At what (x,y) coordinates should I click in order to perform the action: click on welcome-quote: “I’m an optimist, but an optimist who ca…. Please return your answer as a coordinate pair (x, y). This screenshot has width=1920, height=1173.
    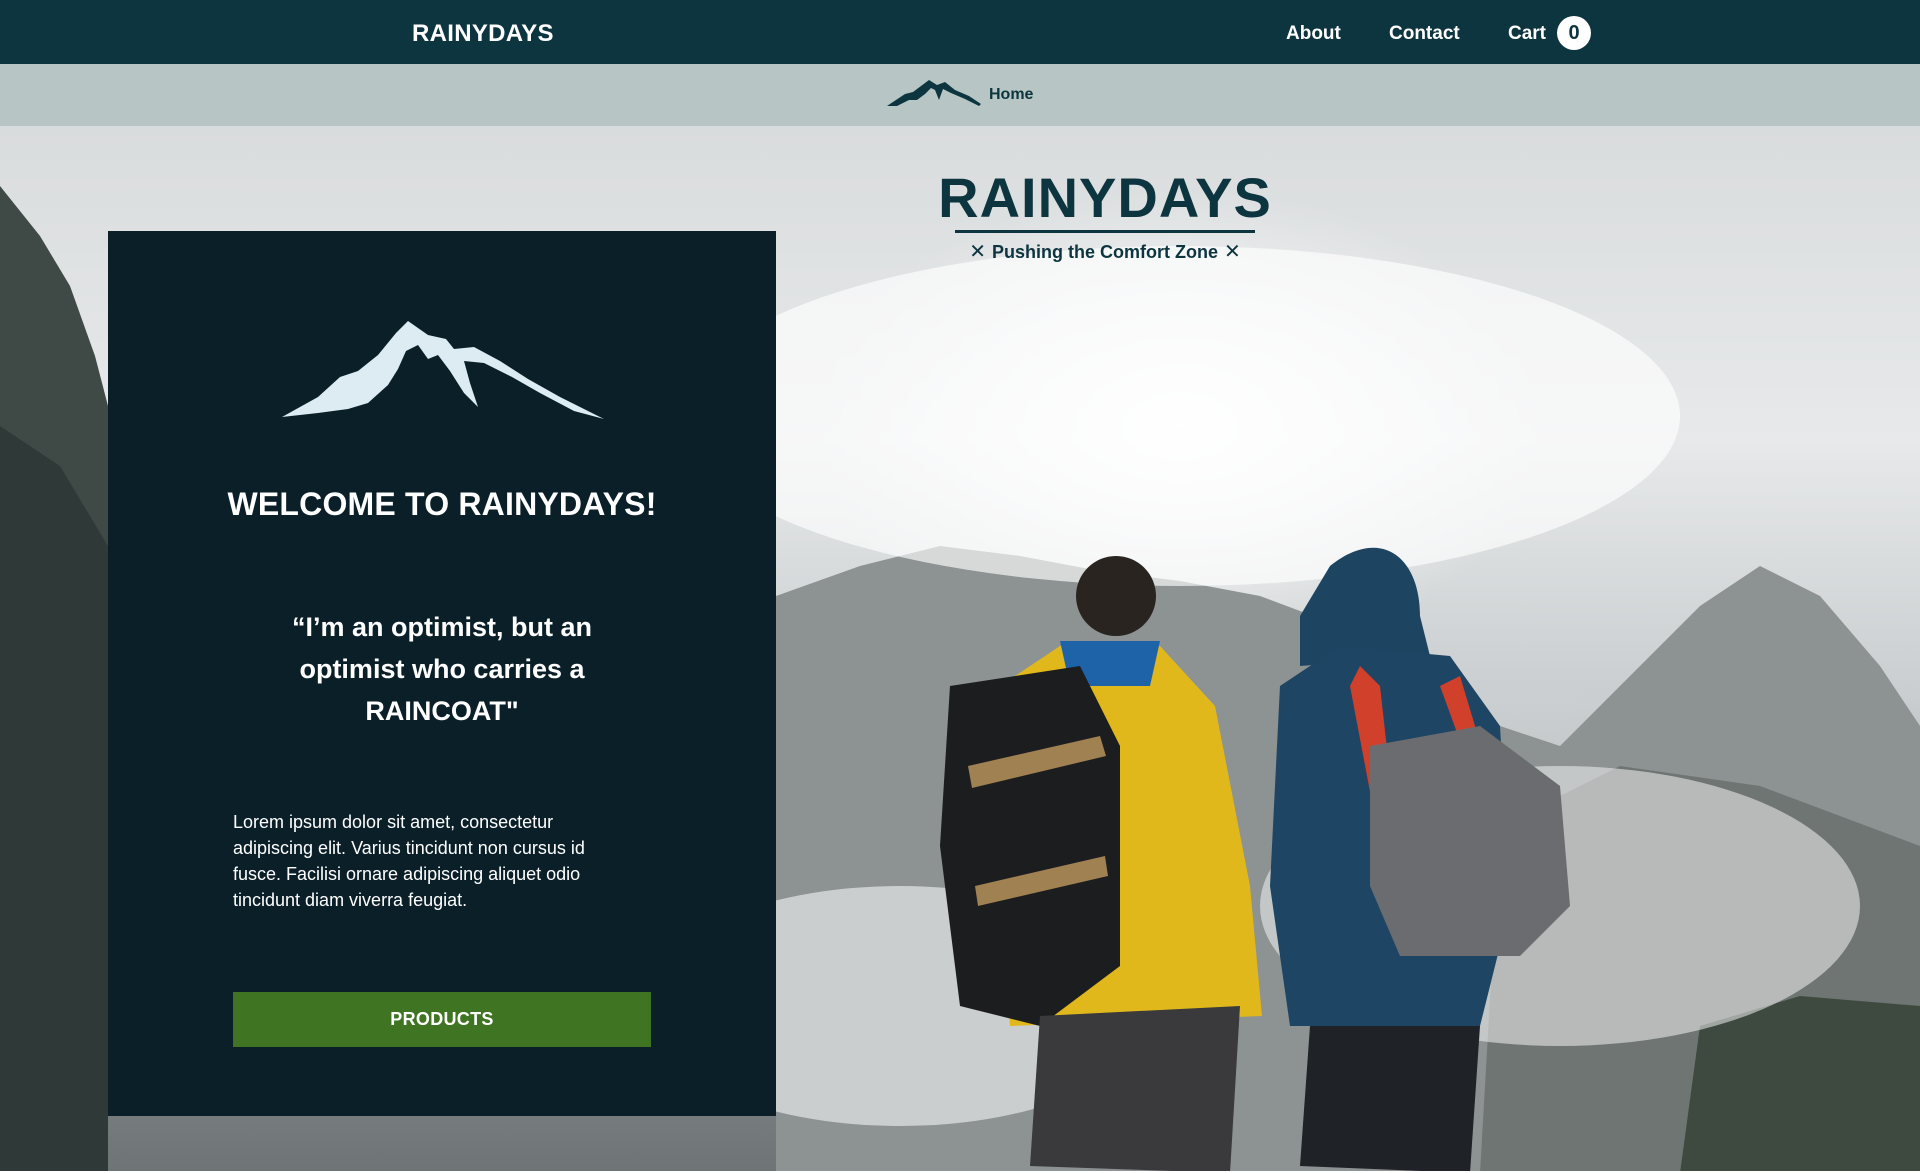
    Looking at the image, I should click on (441, 669).